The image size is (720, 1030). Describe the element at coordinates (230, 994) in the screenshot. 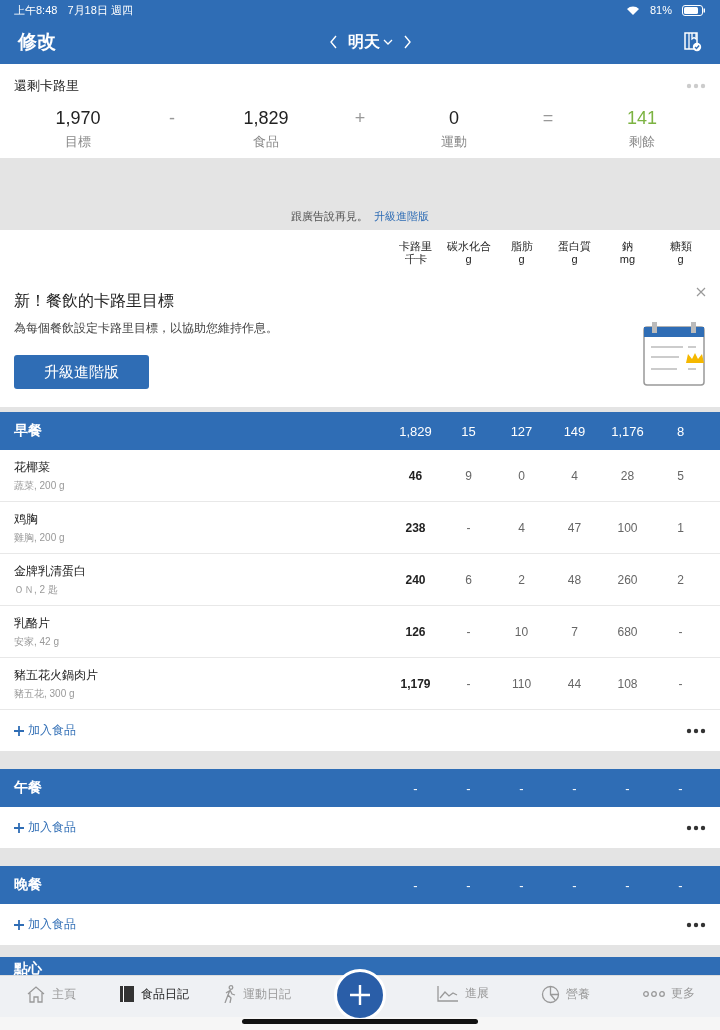

I see `walking-person-icon` at that location.